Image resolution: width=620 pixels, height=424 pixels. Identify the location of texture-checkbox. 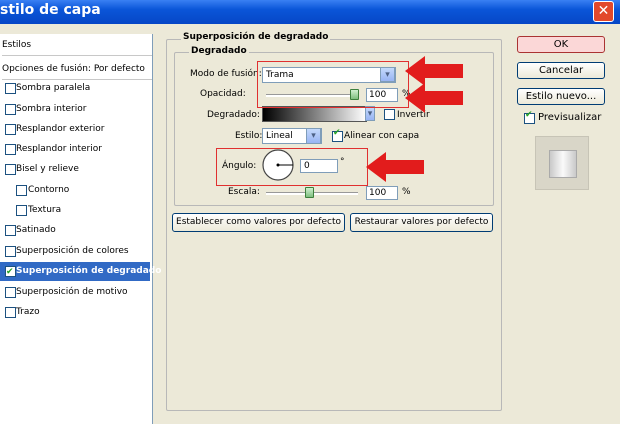
(21, 210).